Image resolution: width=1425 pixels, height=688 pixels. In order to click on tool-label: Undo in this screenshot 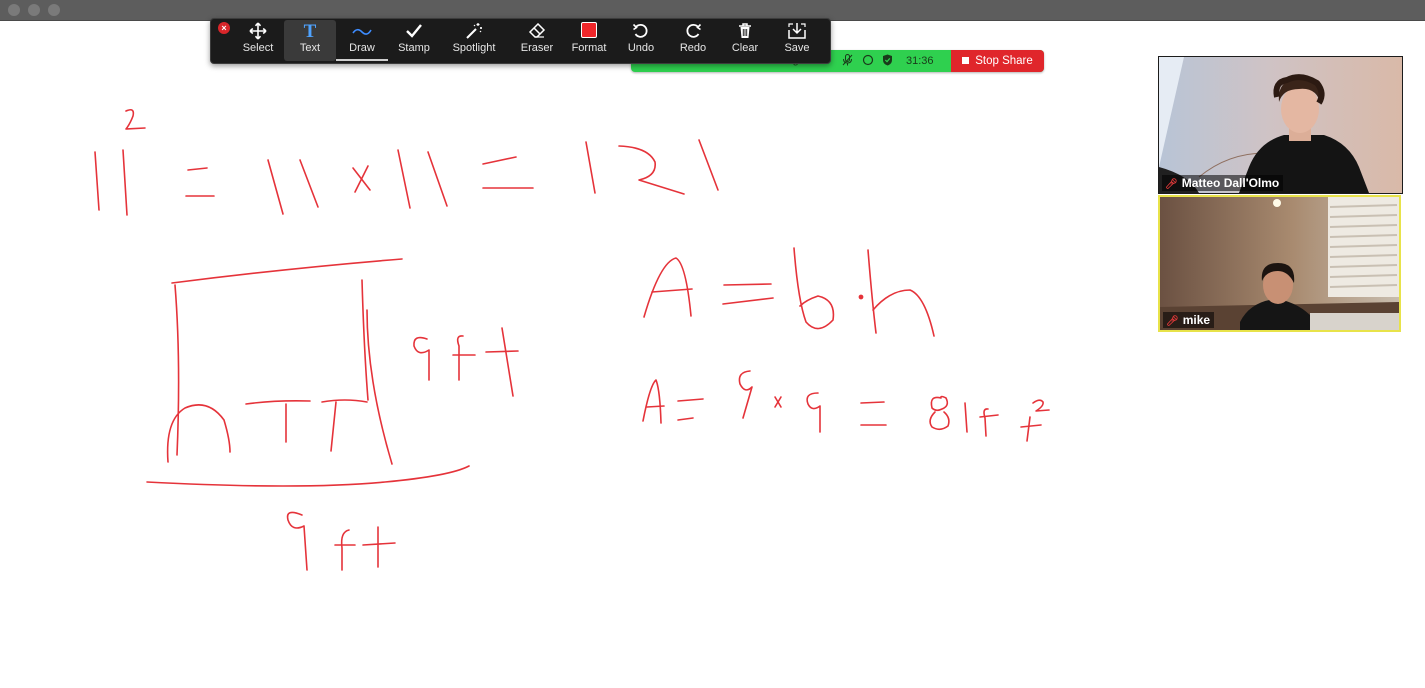, I will do `click(641, 48)`.